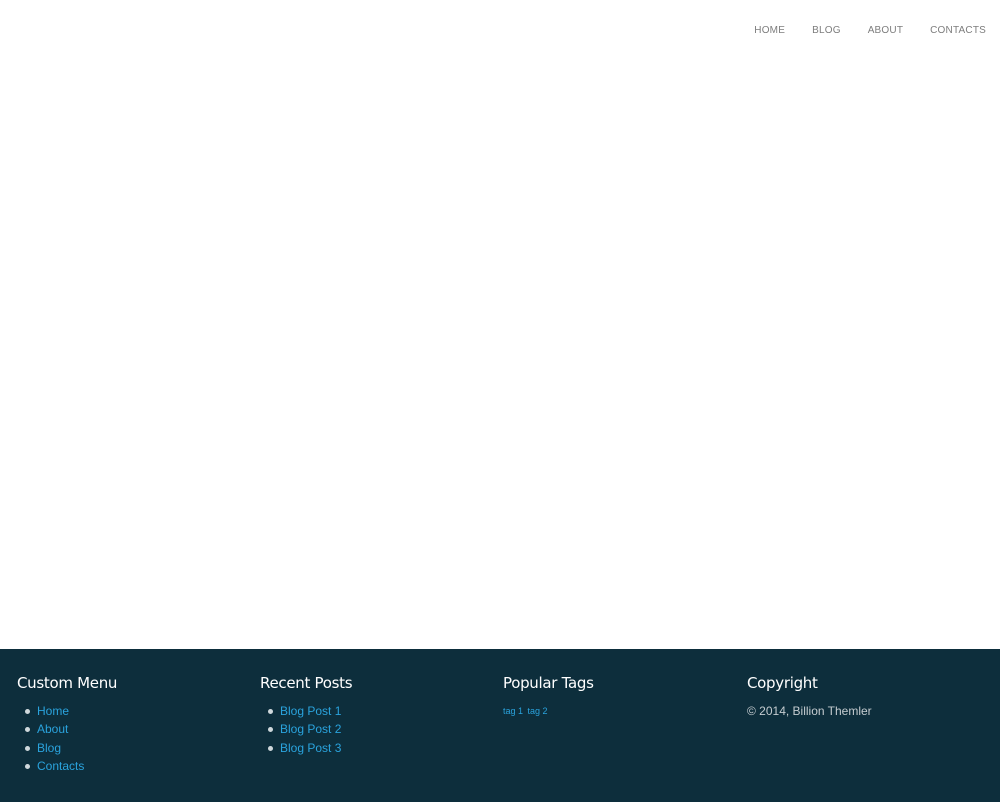 This screenshot has height=802, width=1000. Describe the element at coordinates (617, 711) in the screenshot. I see `tag-cloud: tag 1 tag 2` at that location.